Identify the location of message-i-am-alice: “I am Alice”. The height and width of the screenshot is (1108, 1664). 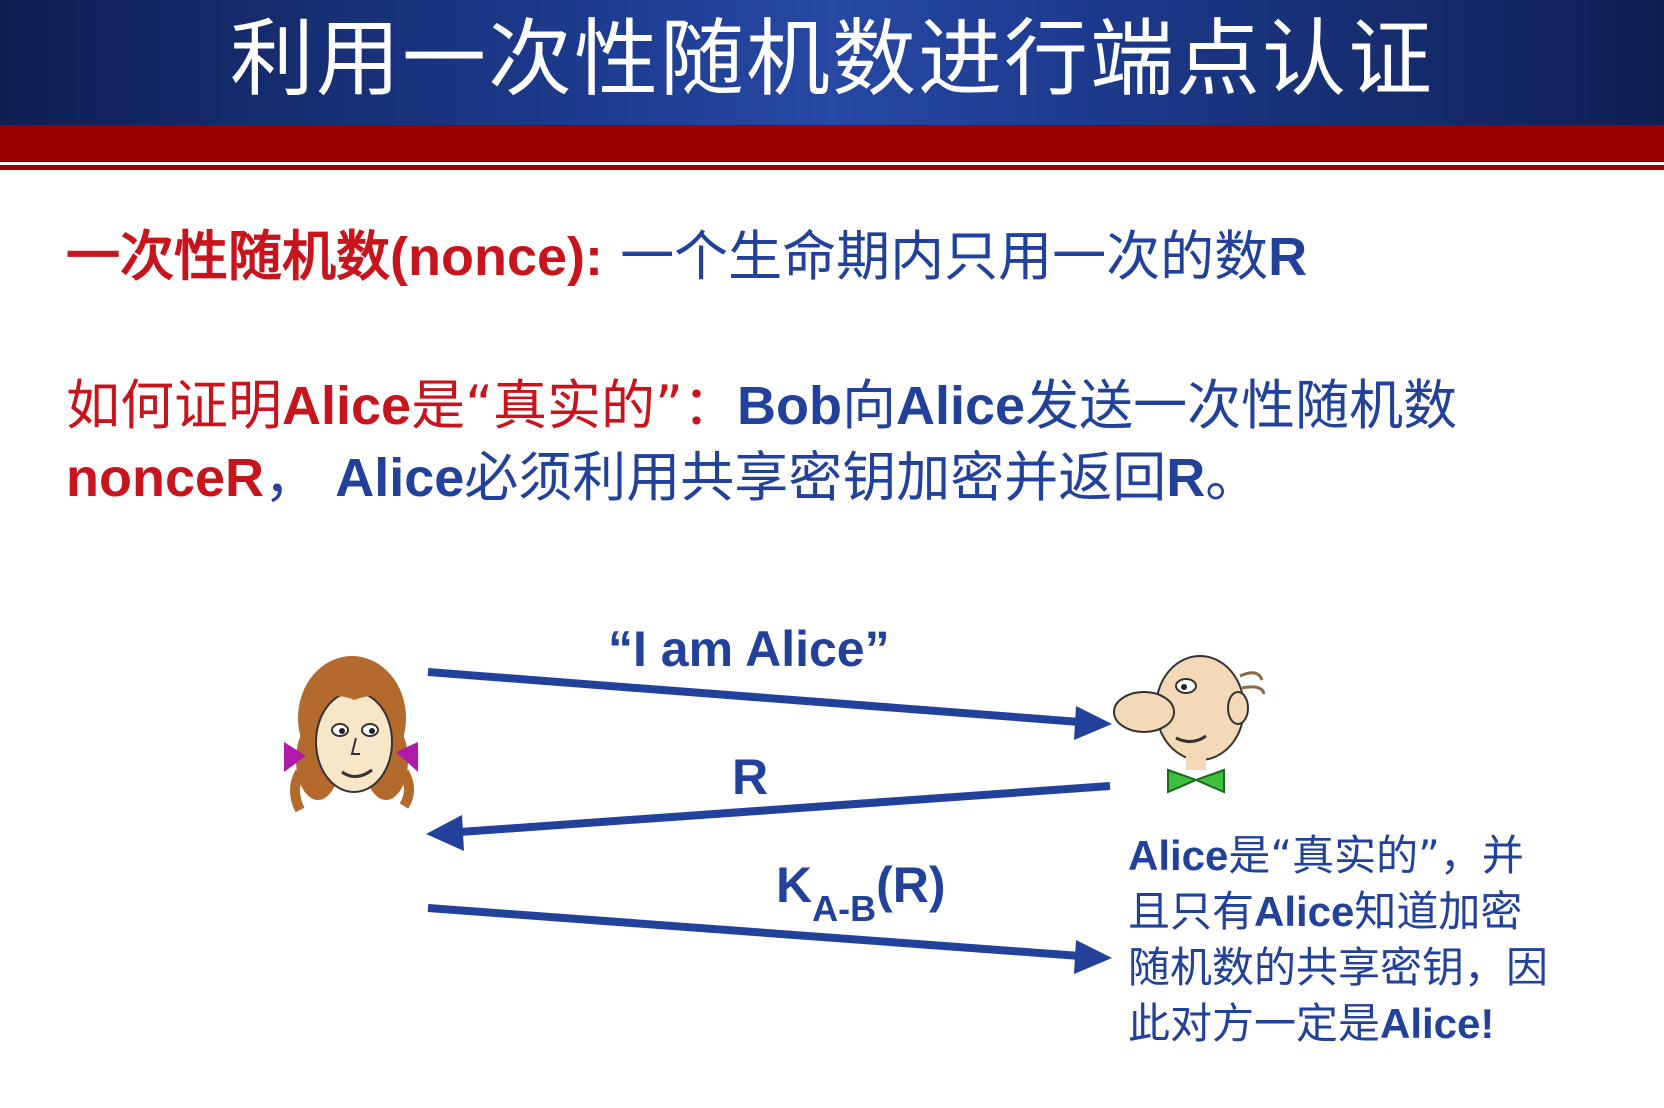
(749, 649).